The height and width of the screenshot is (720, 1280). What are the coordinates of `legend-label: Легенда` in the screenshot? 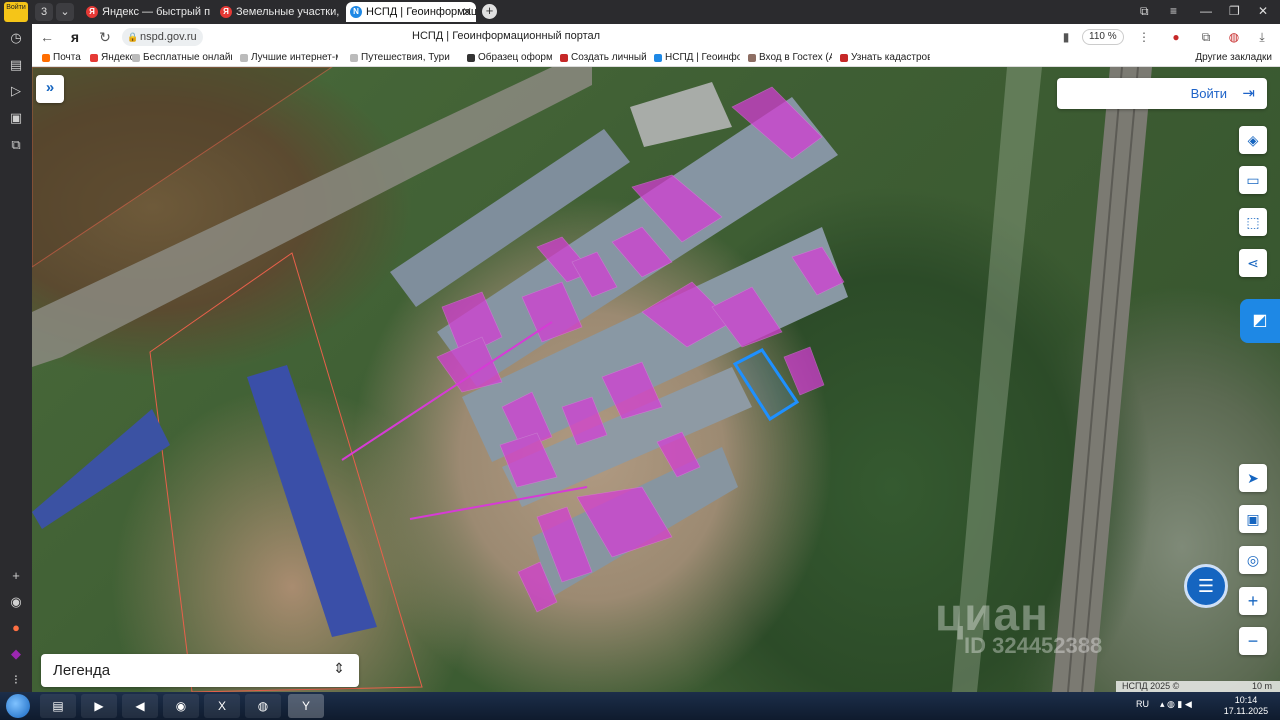 It's located at (82, 670).